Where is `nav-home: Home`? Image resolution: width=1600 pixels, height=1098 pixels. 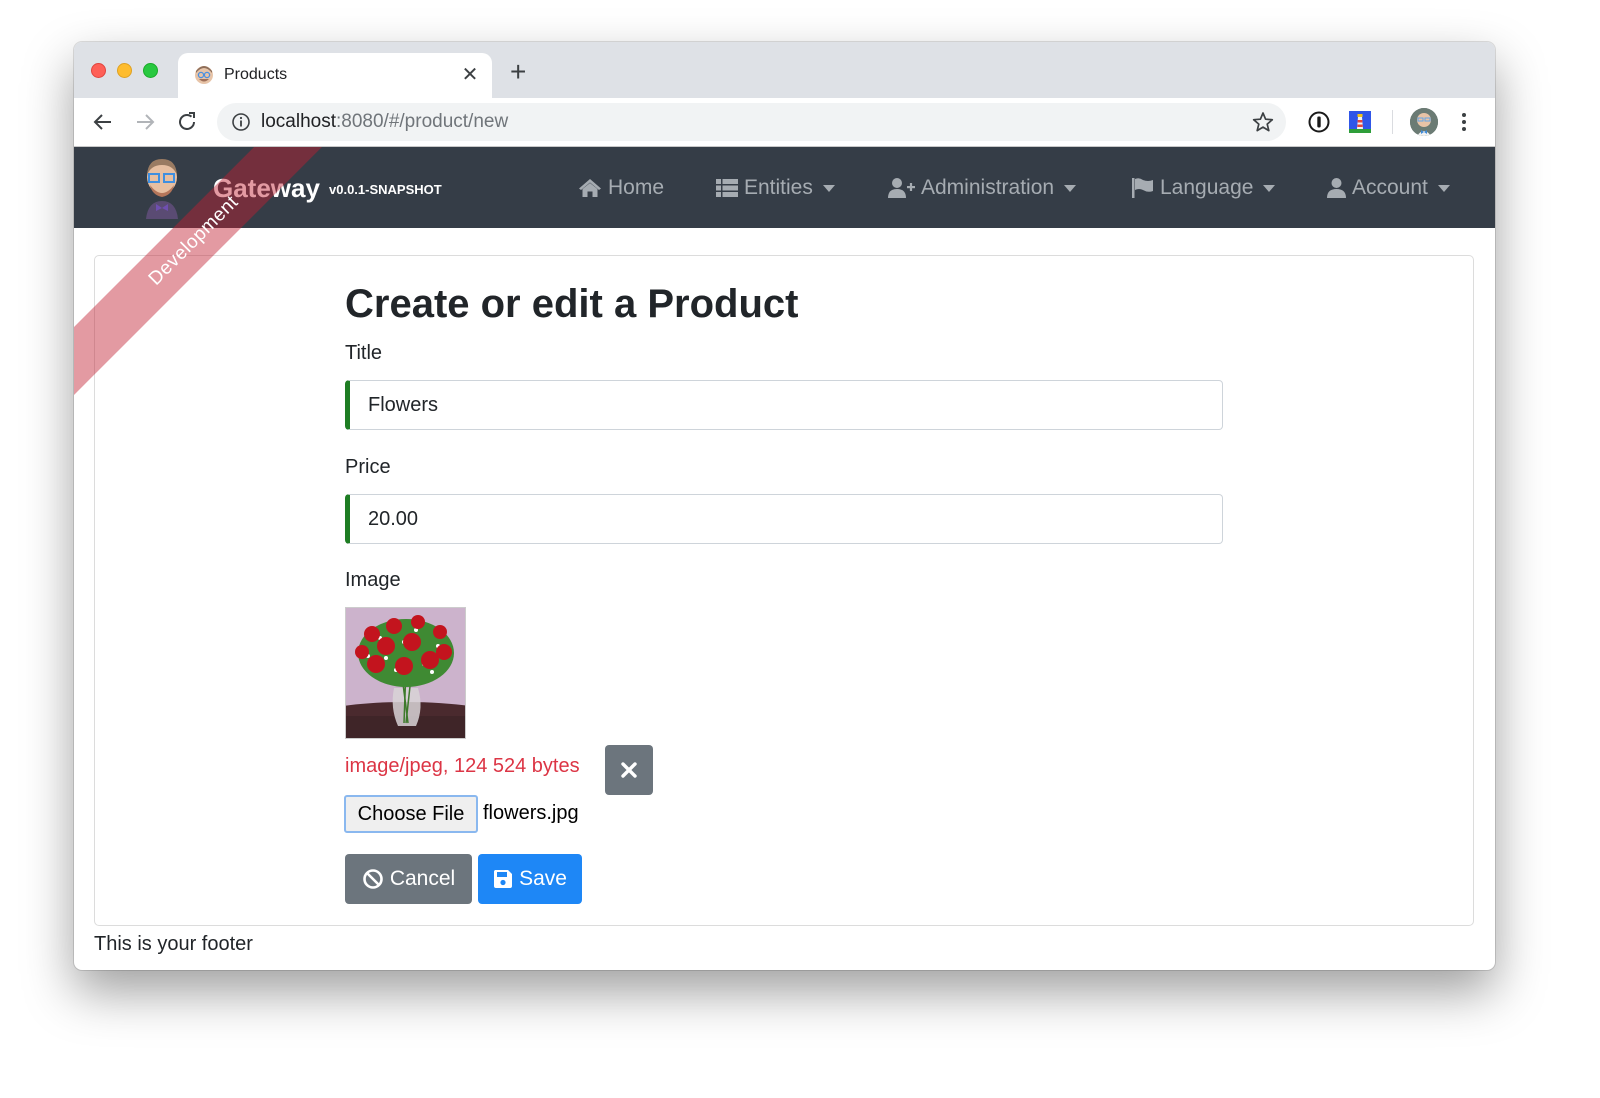
nav-home: Home is located at coordinates (621, 188).